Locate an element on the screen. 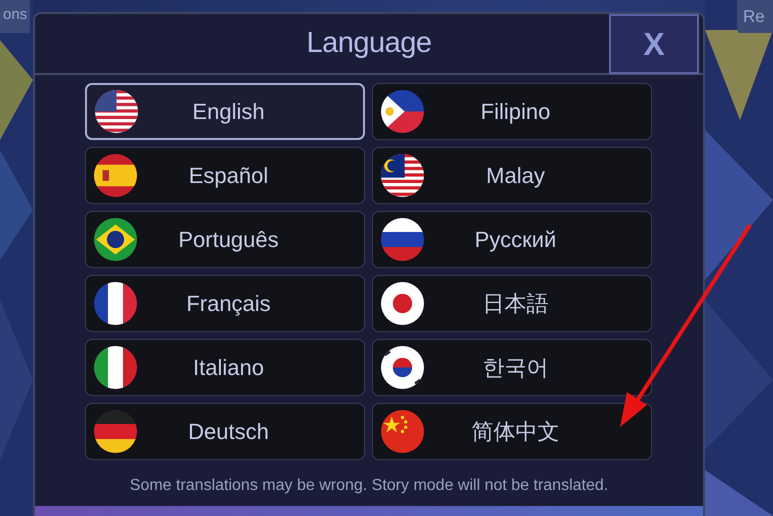 The height and width of the screenshot is (516, 773). france-flag-icon is located at coordinates (115, 303).